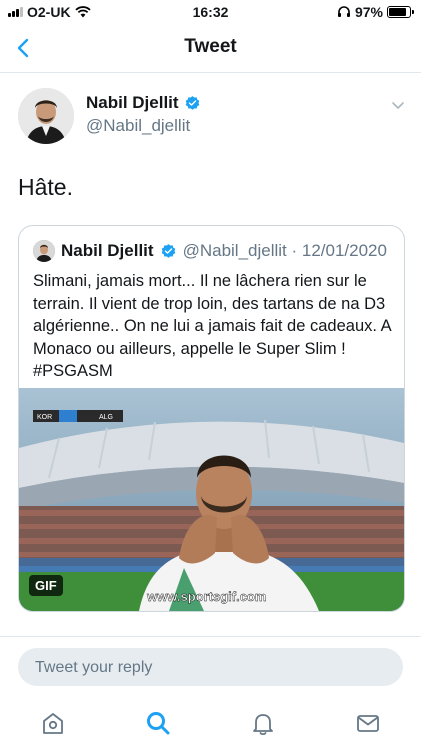 The image size is (421, 750). I want to click on scoreboard-right-team: ALG, so click(106, 417).